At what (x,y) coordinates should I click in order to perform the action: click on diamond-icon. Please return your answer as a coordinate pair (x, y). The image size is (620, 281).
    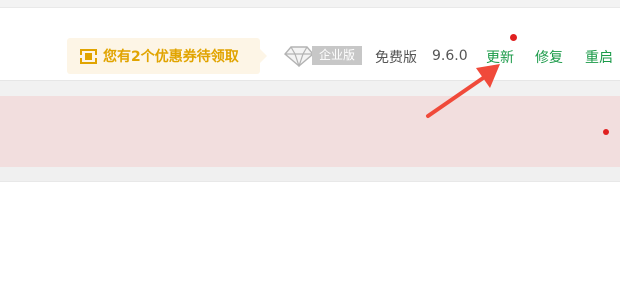
    Looking at the image, I should click on (299, 56).